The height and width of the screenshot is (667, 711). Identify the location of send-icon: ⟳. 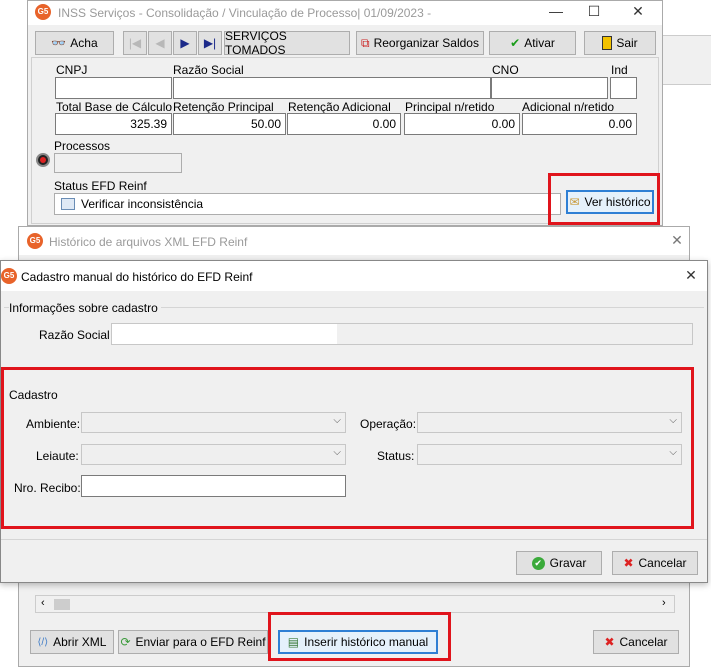
(125, 642).